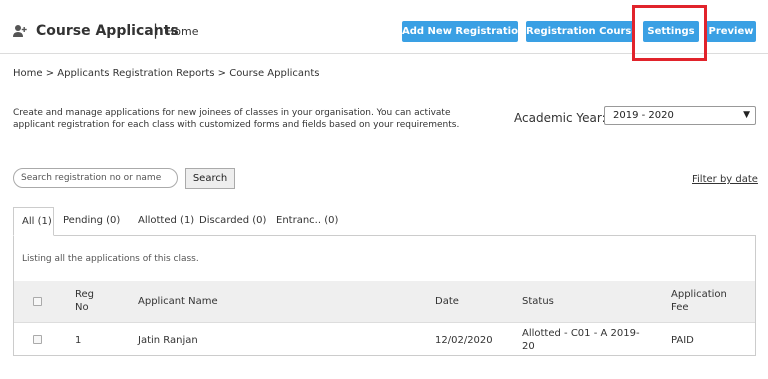  Describe the element at coordinates (731, 31) in the screenshot. I see `preview-button: Preview` at that location.